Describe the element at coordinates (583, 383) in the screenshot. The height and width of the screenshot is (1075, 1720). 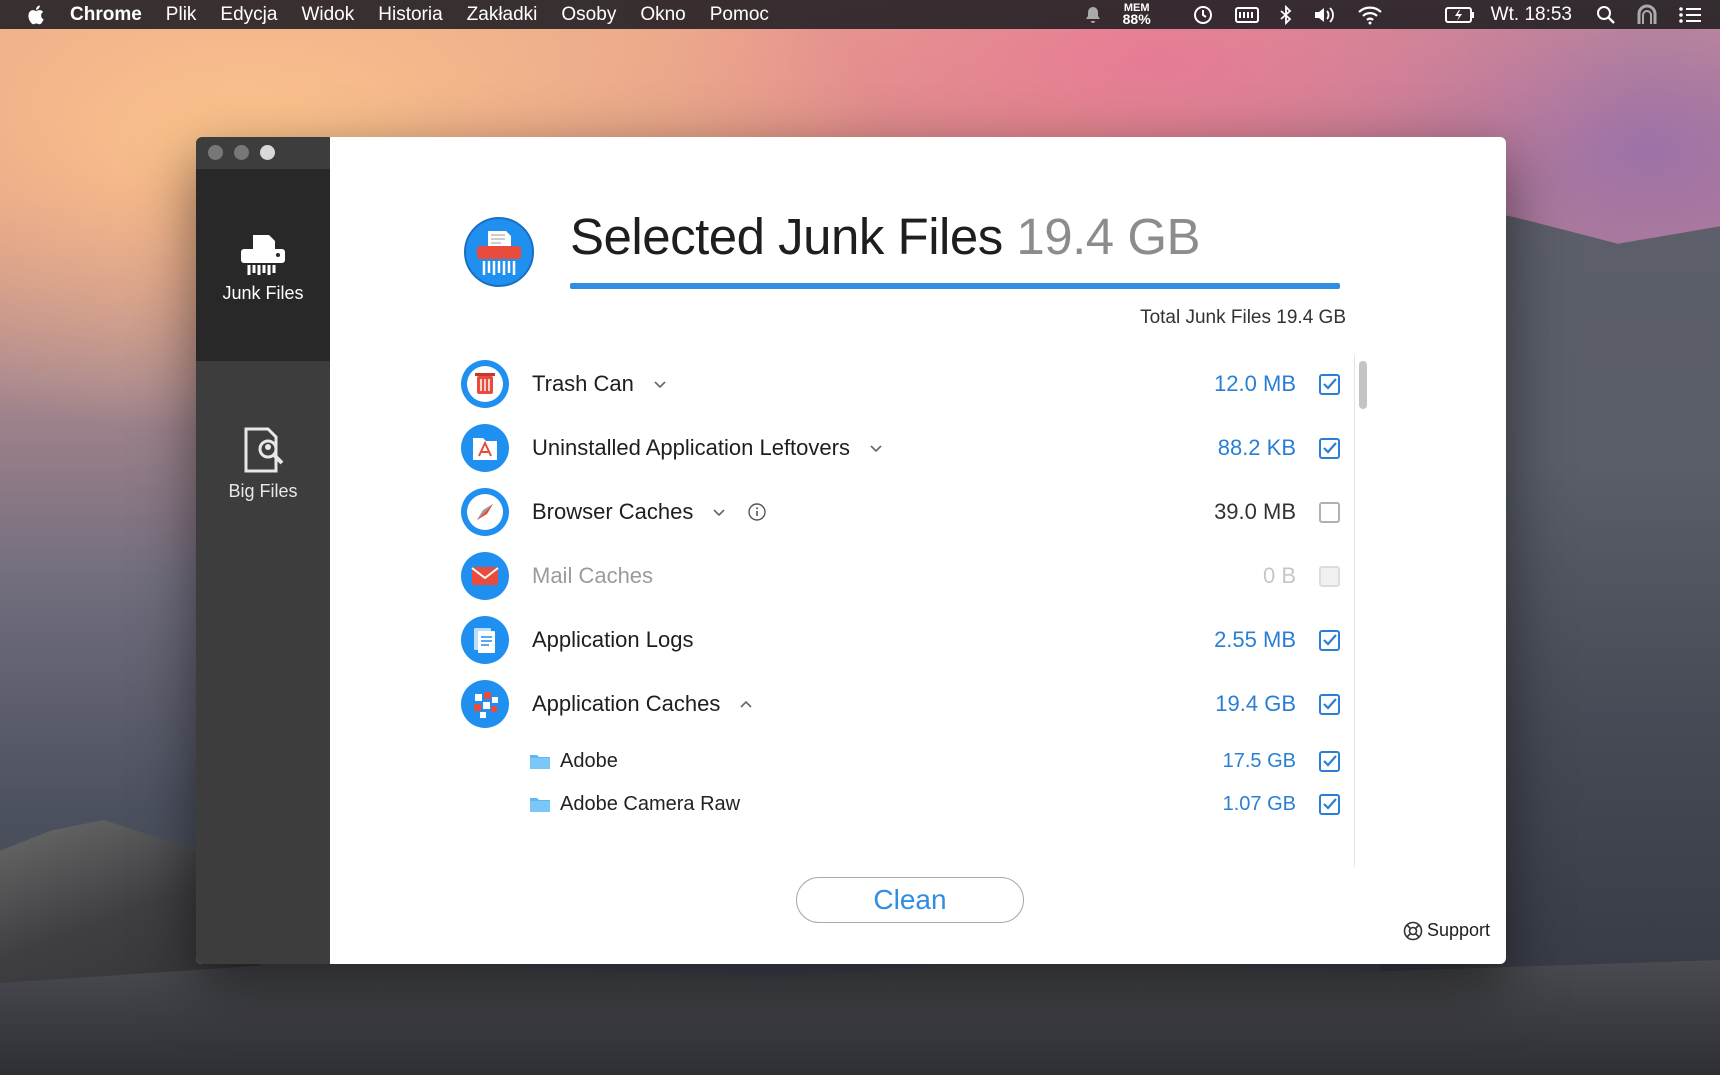
I see `item-label: Trash Can` at that location.